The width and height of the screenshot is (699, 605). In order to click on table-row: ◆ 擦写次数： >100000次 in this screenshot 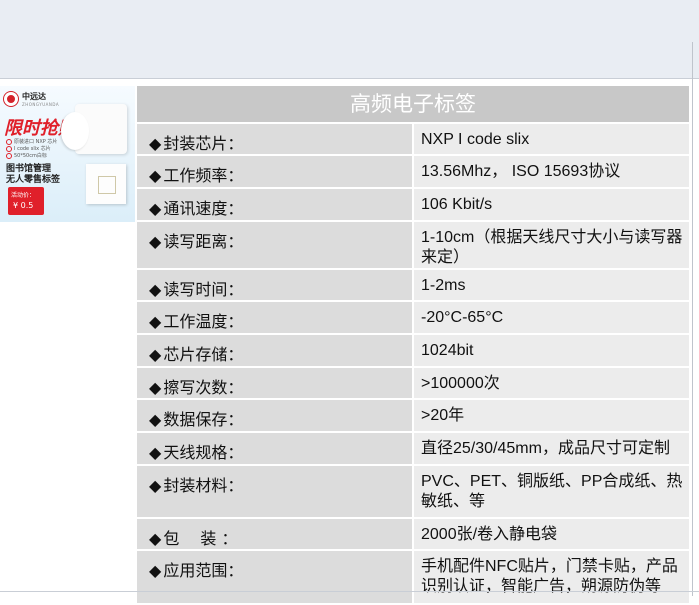, I will do `click(413, 383)`.